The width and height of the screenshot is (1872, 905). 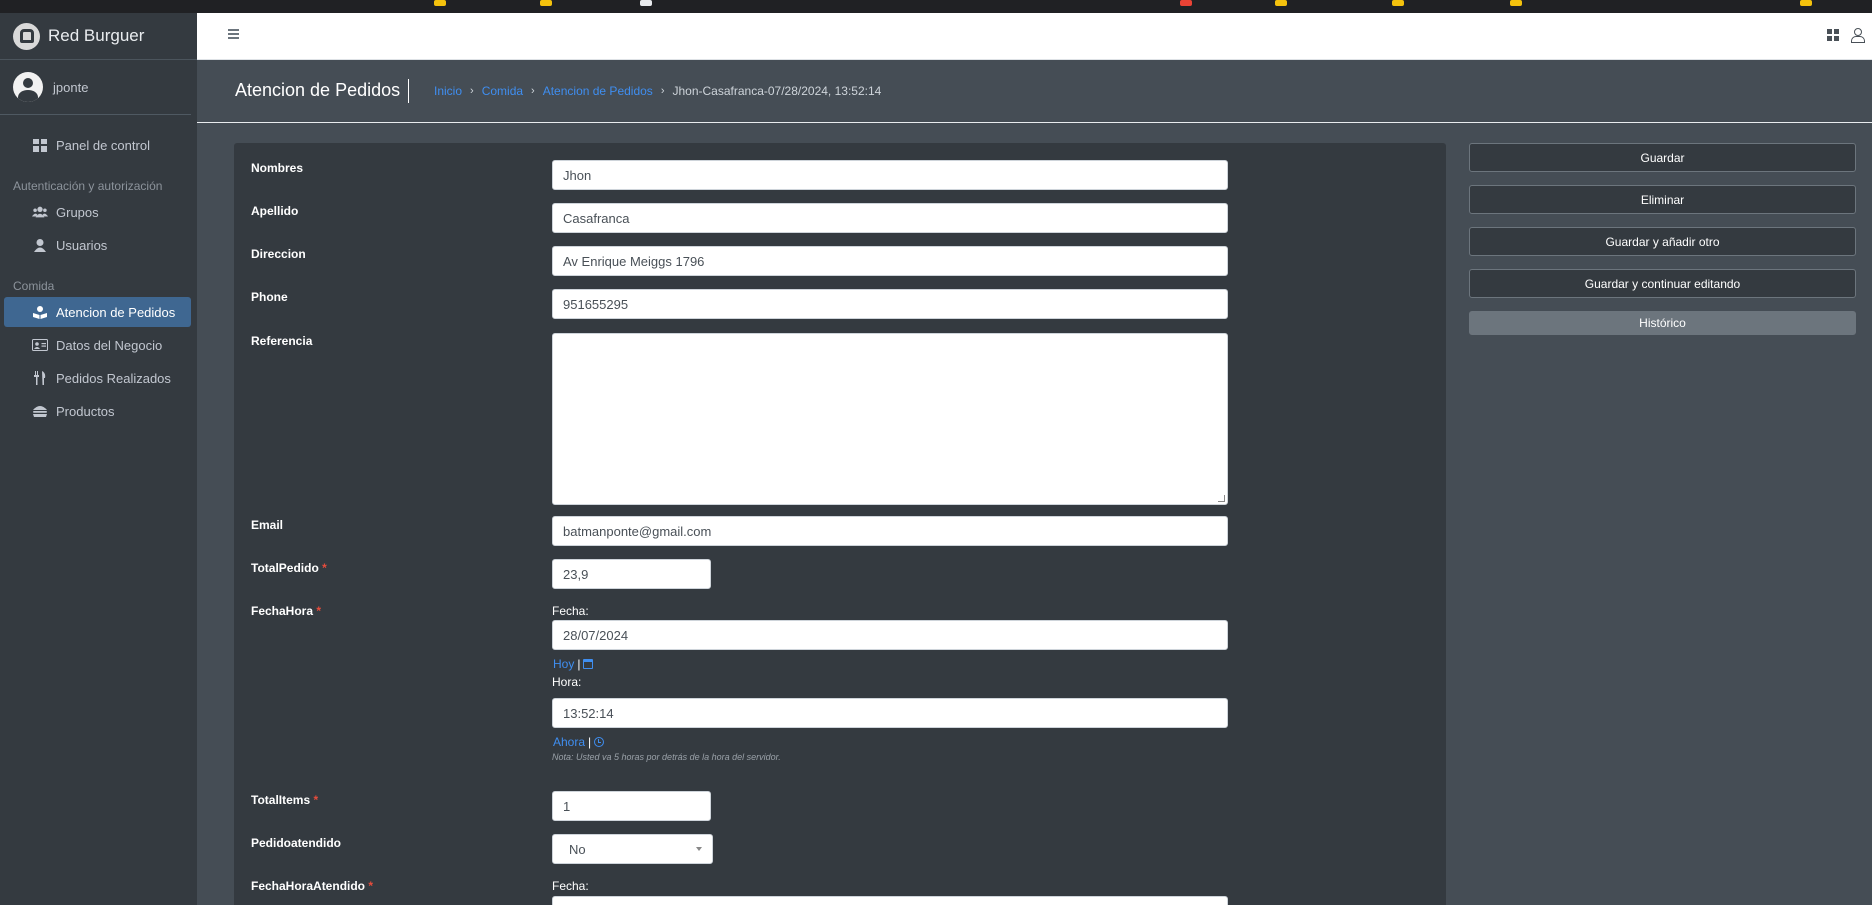 What do you see at coordinates (890, 261) in the screenshot?
I see `direccion-field: Av Enrique Meiggs 1796` at bounding box center [890, 261].